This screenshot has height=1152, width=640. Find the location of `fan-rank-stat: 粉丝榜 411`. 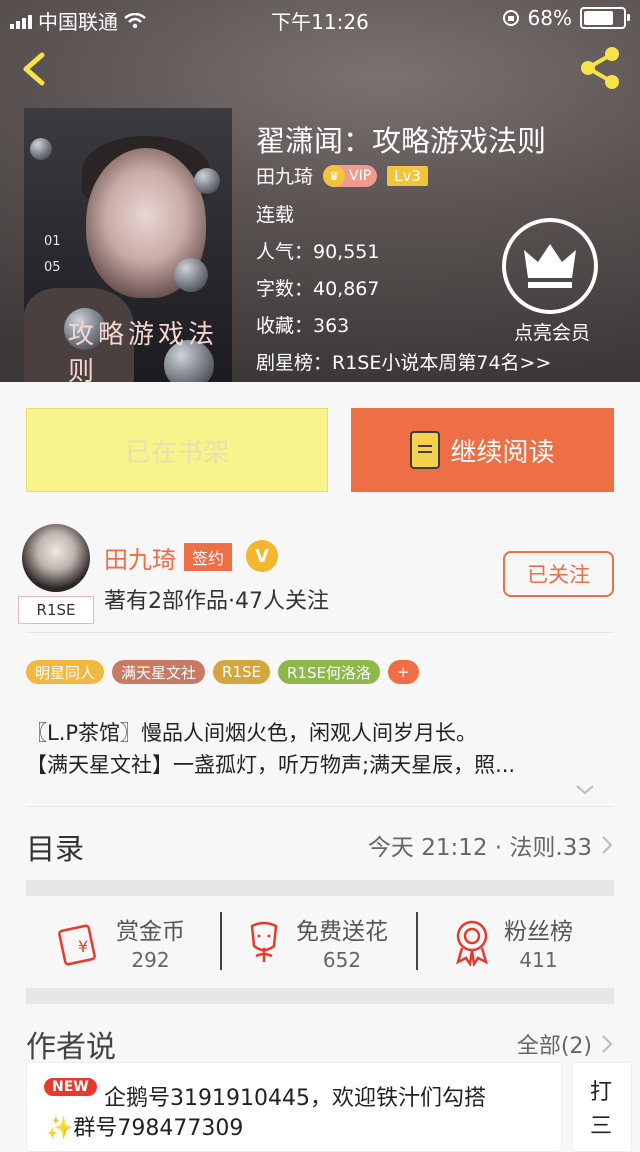

fan-rank-stat: 粉丝榜 411 is located at coordinates (512, 942).